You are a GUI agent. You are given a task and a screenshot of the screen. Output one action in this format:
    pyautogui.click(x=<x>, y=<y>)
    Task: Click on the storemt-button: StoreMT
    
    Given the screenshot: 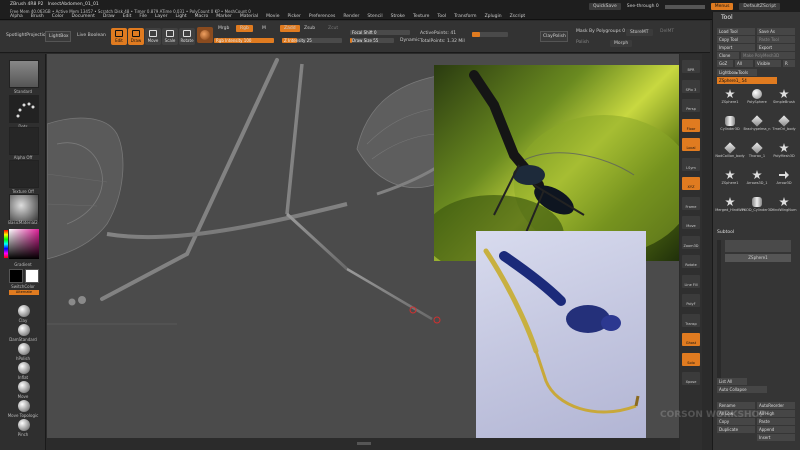 What is the action you would take?
    pyautogui.click(x=639, y=32)
    